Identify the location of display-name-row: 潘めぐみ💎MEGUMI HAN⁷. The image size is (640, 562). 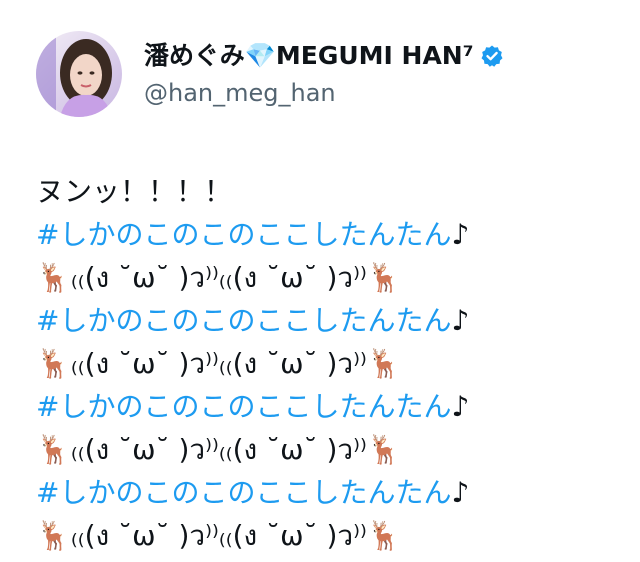
(324, 56).